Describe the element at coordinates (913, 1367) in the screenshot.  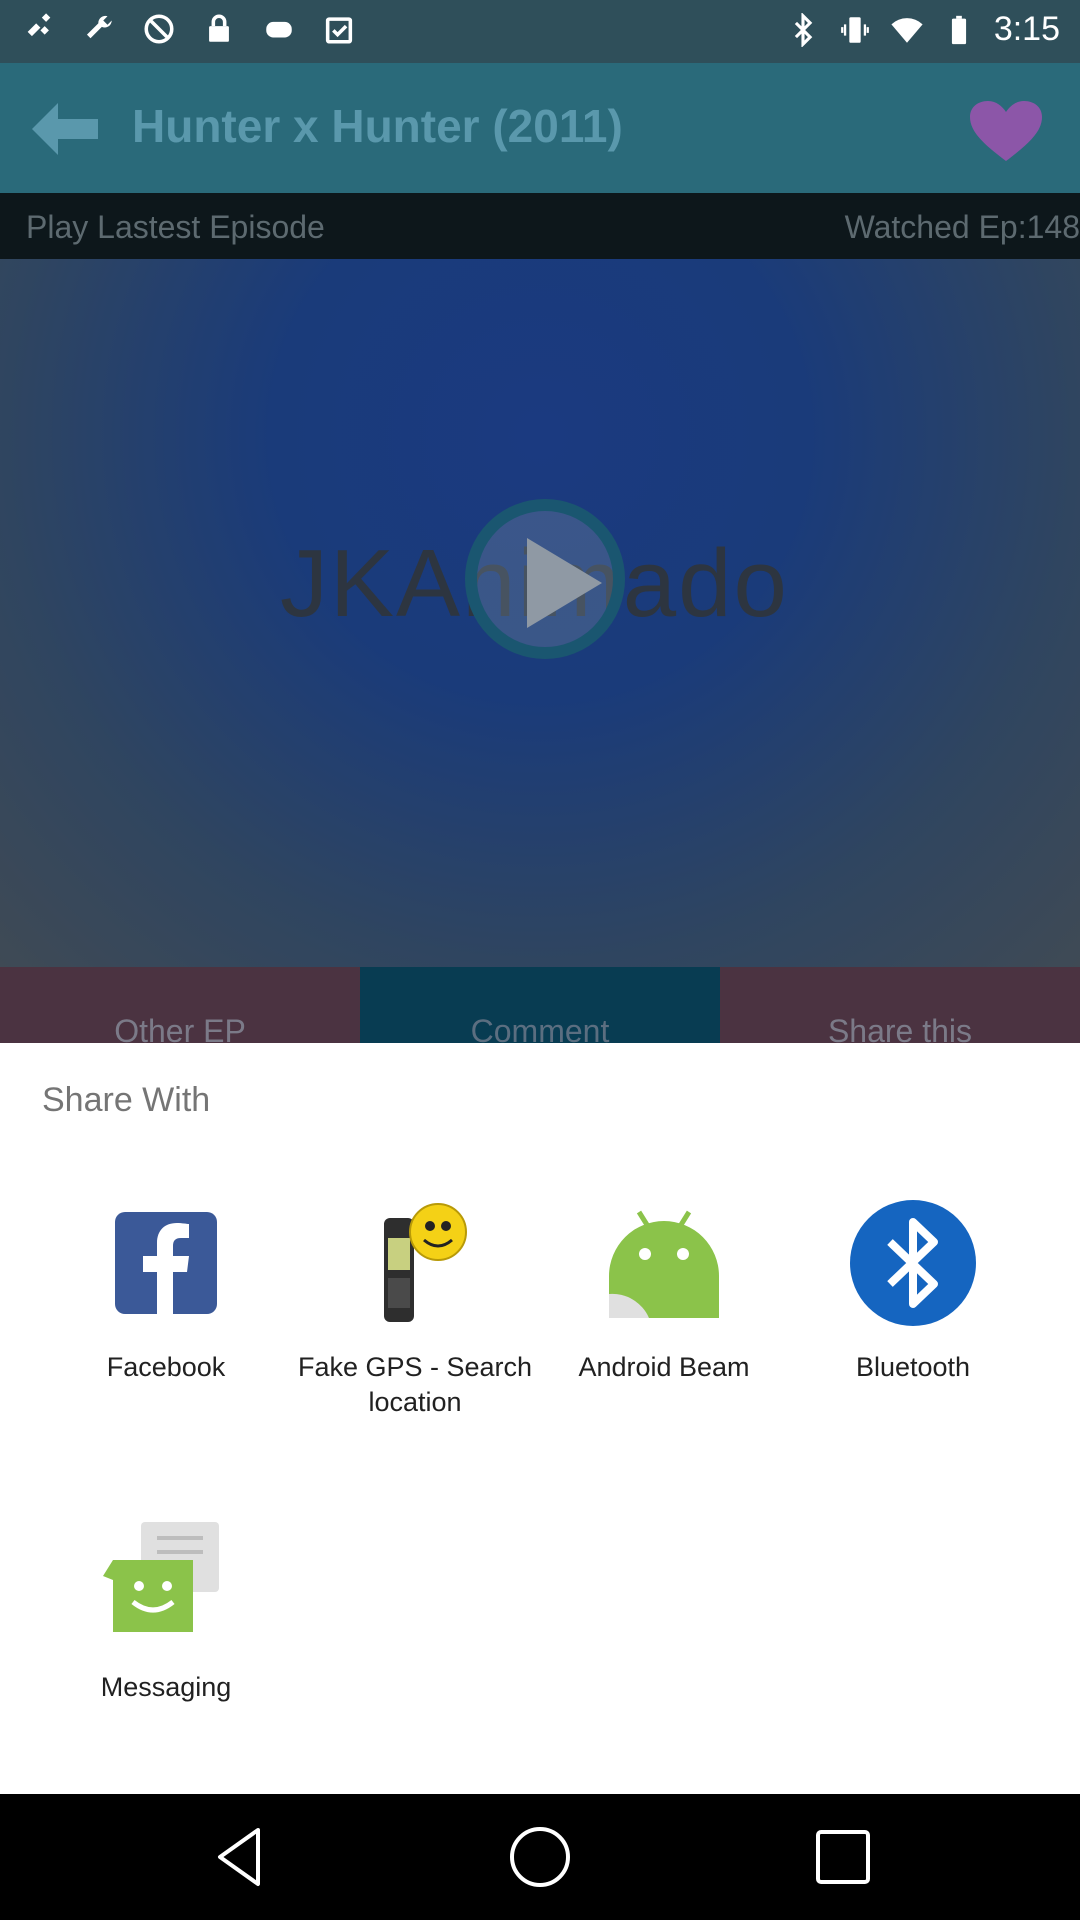
I see `share-app-label: Bluetooth` at that location.